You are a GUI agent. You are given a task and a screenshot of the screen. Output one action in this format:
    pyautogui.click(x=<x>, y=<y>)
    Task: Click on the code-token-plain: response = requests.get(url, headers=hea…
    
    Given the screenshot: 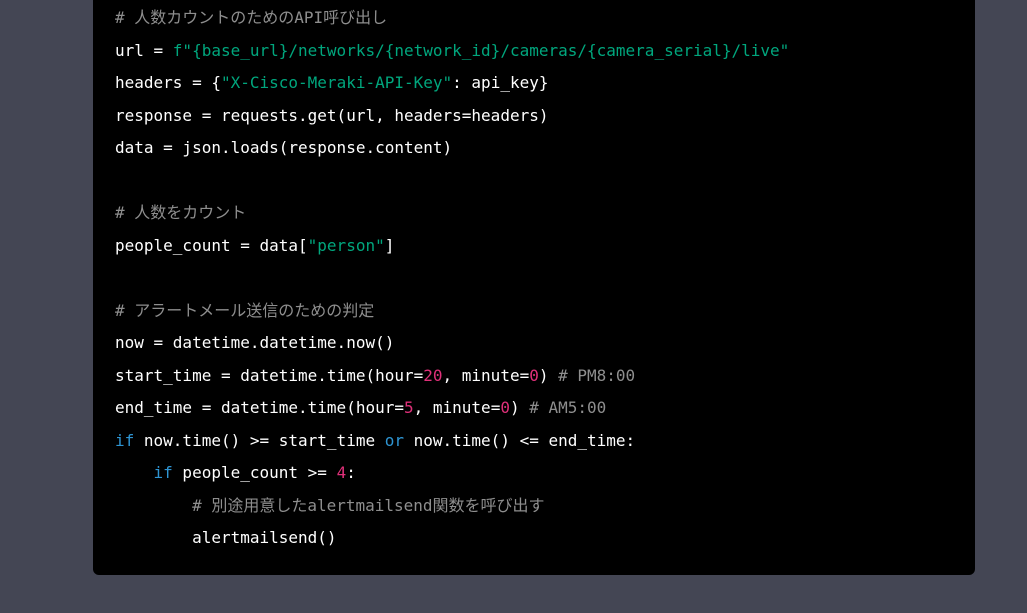 What is the action you would take?
    pyautogui.click(x=332, y=115)
    